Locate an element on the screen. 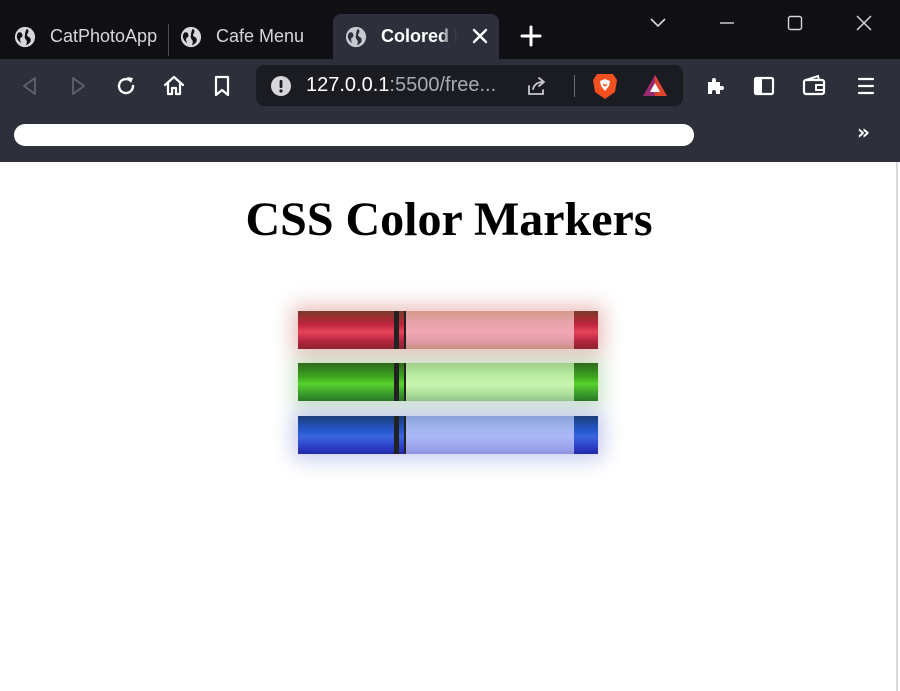 This screenshot has height=691, width=900. bookmark-icon is located at coordinates (222, 86).